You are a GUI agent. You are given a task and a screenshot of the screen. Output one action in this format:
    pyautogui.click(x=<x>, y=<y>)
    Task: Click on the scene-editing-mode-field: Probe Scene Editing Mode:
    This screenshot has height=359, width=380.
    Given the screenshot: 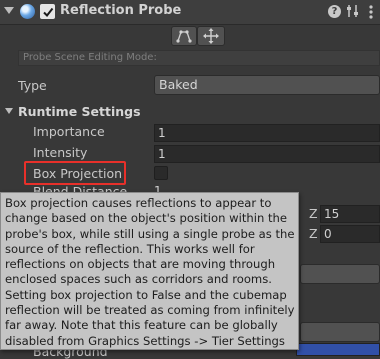 What is the action you would take?
    pyautogui.click(x=199, y=58)
    